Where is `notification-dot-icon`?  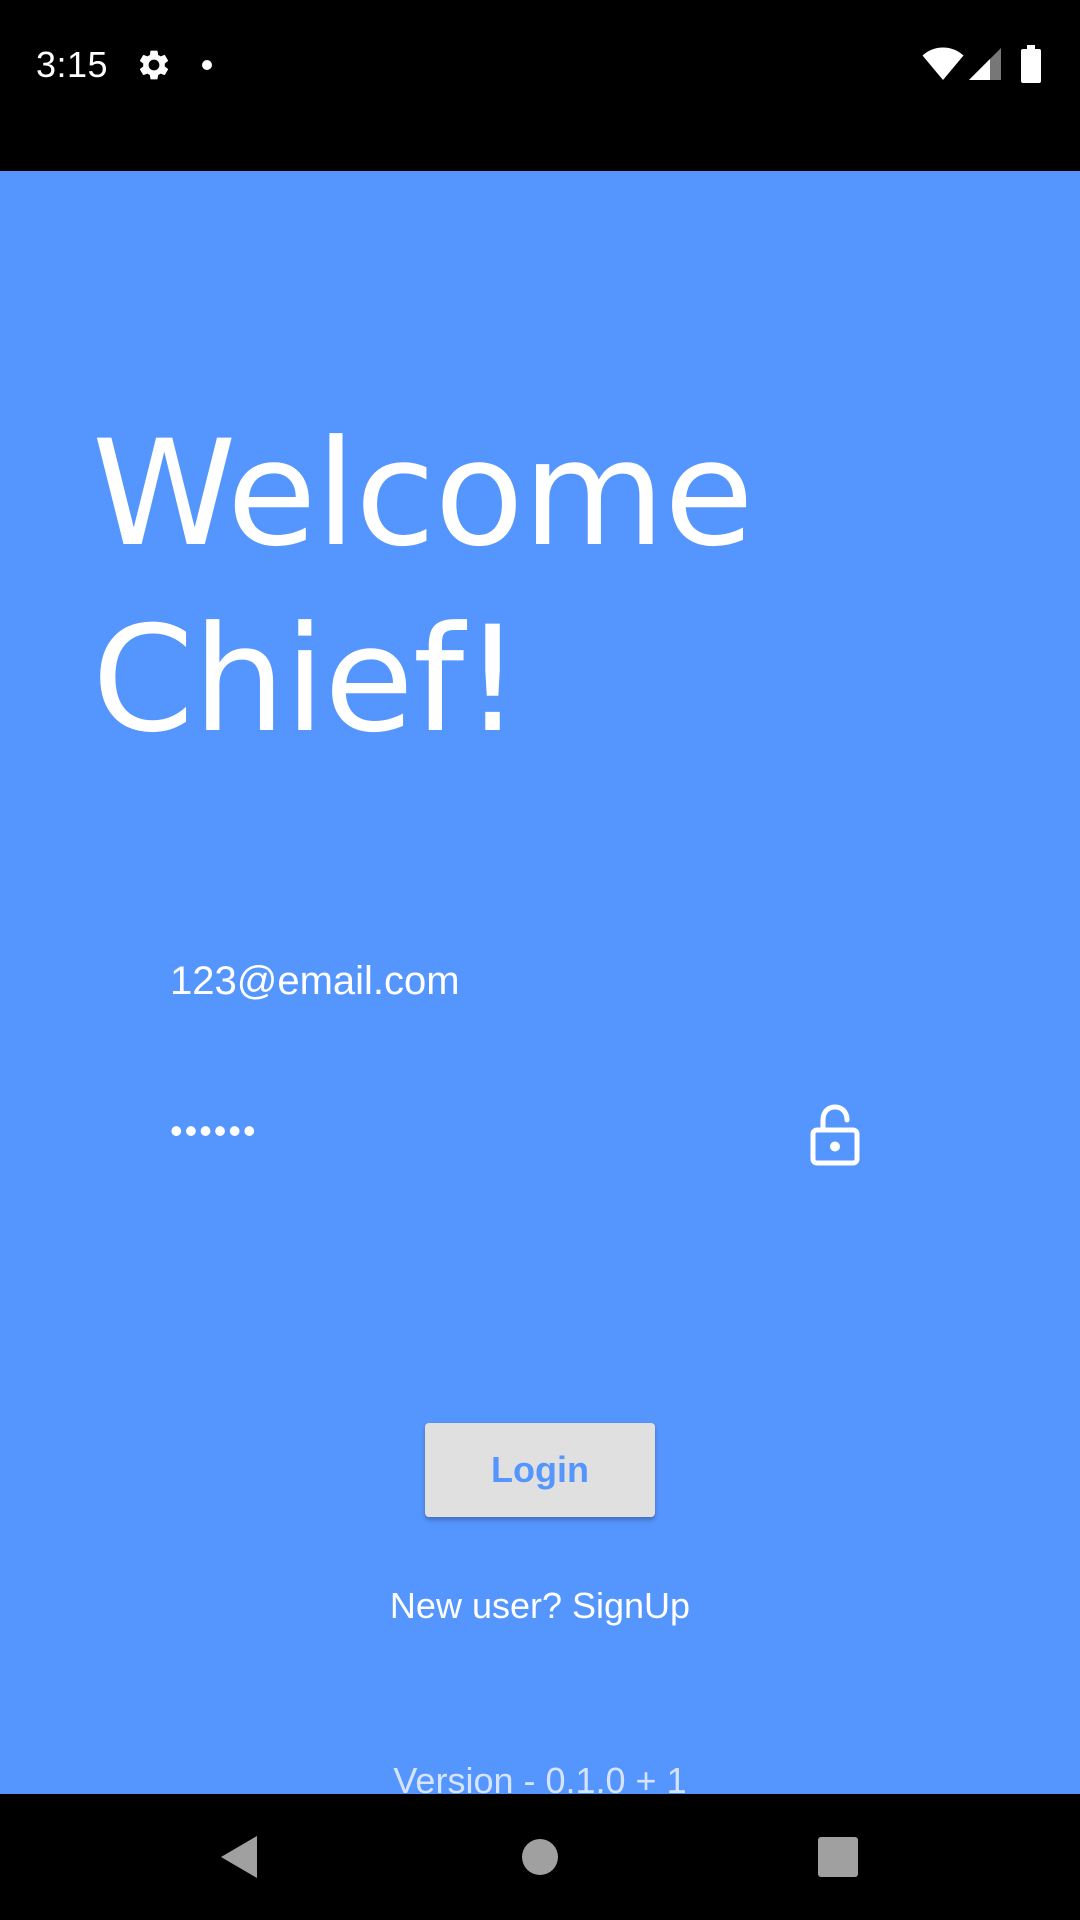
notification-dot-icon is located at coordinates (207, 65).